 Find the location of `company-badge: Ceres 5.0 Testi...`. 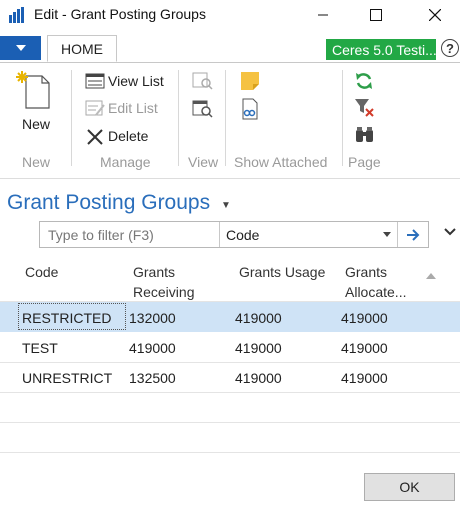

company-badge: Ceres 5.0 Testi... is located at coordinates (381, 49).